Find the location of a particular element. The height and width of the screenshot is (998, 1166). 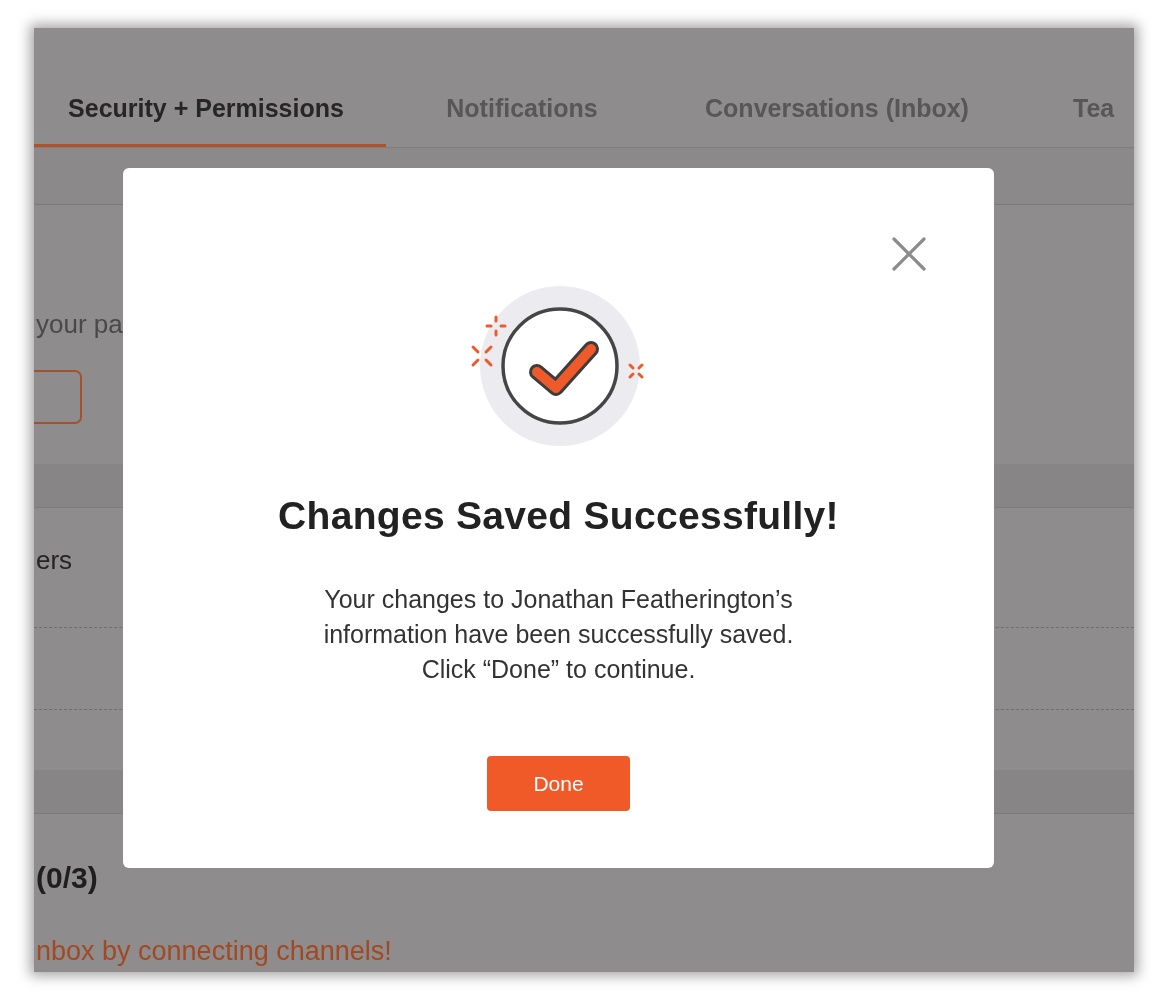

description-text: your pa is located at coordinates (79, 324).